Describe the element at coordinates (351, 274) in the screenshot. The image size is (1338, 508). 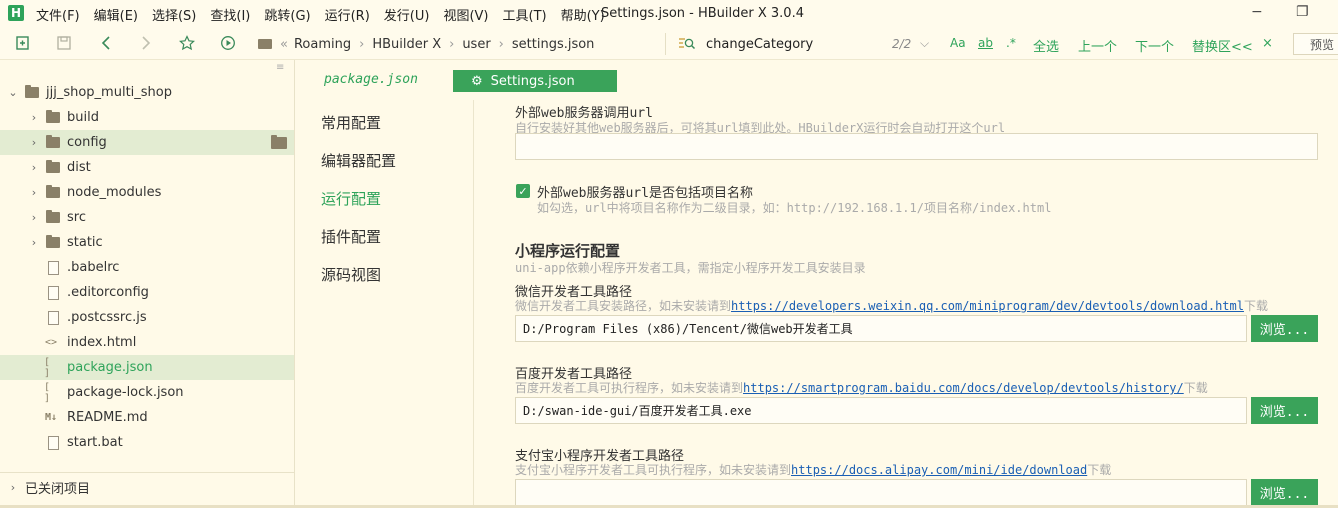
I see `nav-source-view: 源码视图` at that location.